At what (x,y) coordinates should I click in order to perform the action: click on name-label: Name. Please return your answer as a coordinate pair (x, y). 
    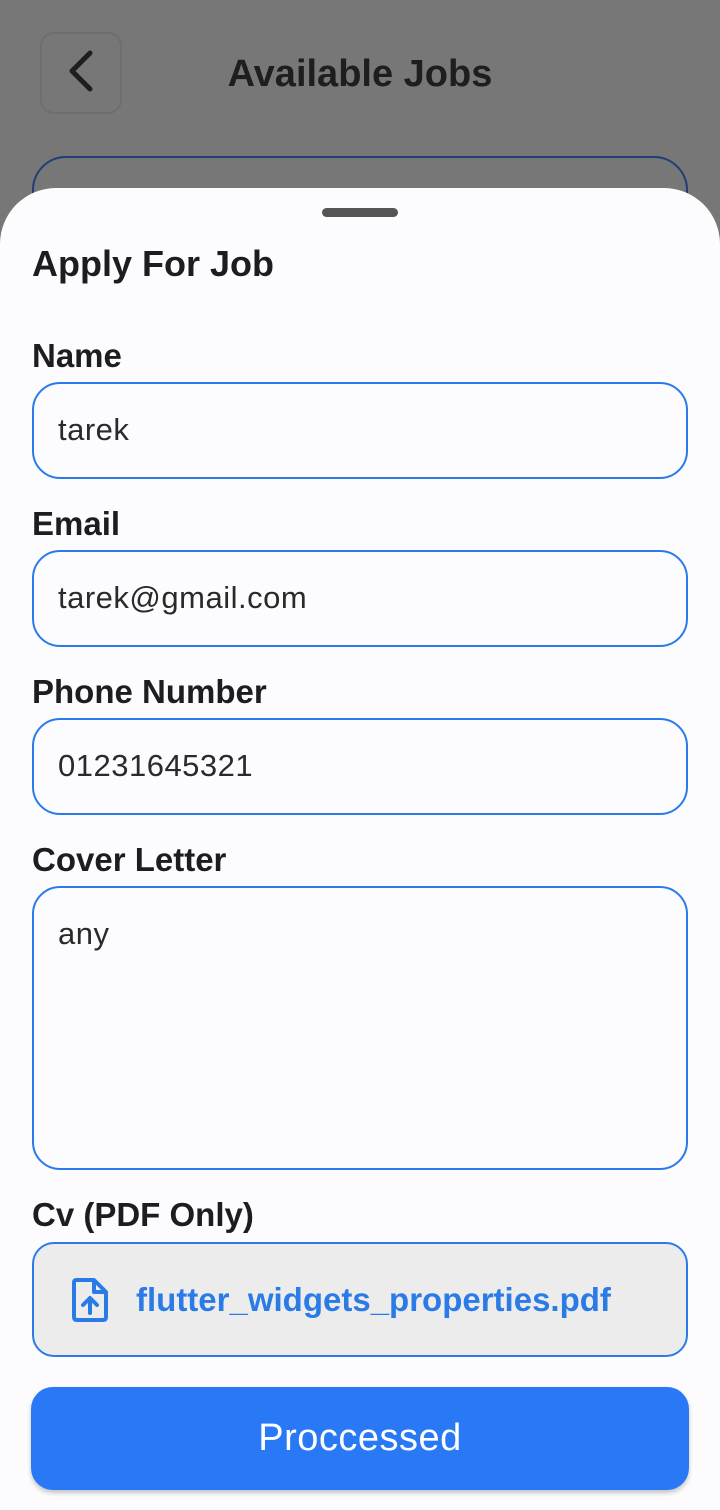
    Looking at the image, I should click on (77, 355).